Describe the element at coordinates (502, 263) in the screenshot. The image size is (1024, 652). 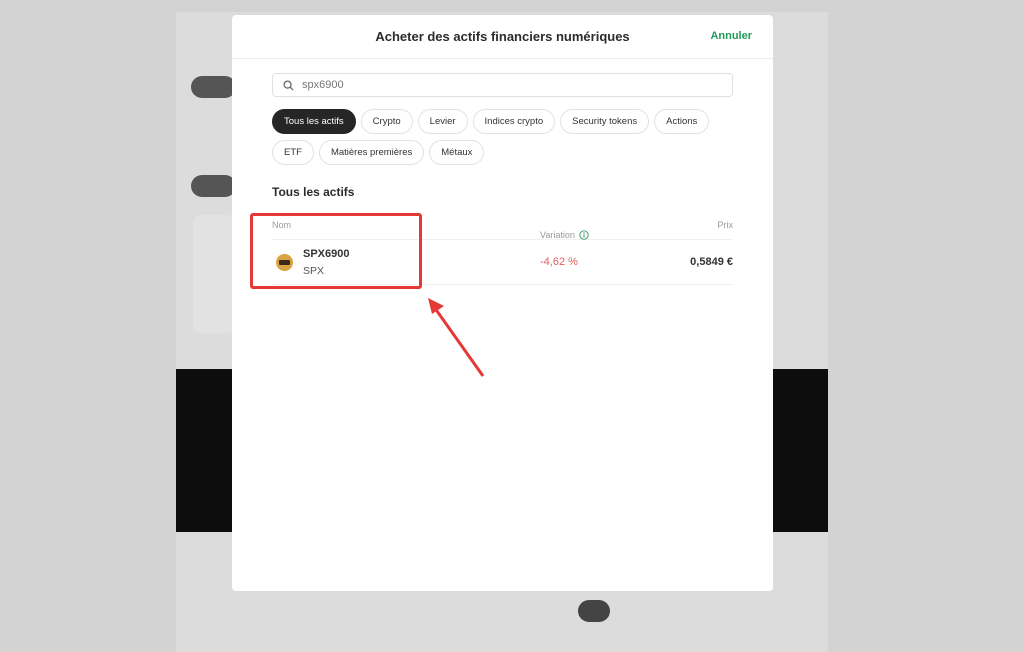
I see `table-row: SPX6900 SPX -4,62 % 0,5849 €` at that location.